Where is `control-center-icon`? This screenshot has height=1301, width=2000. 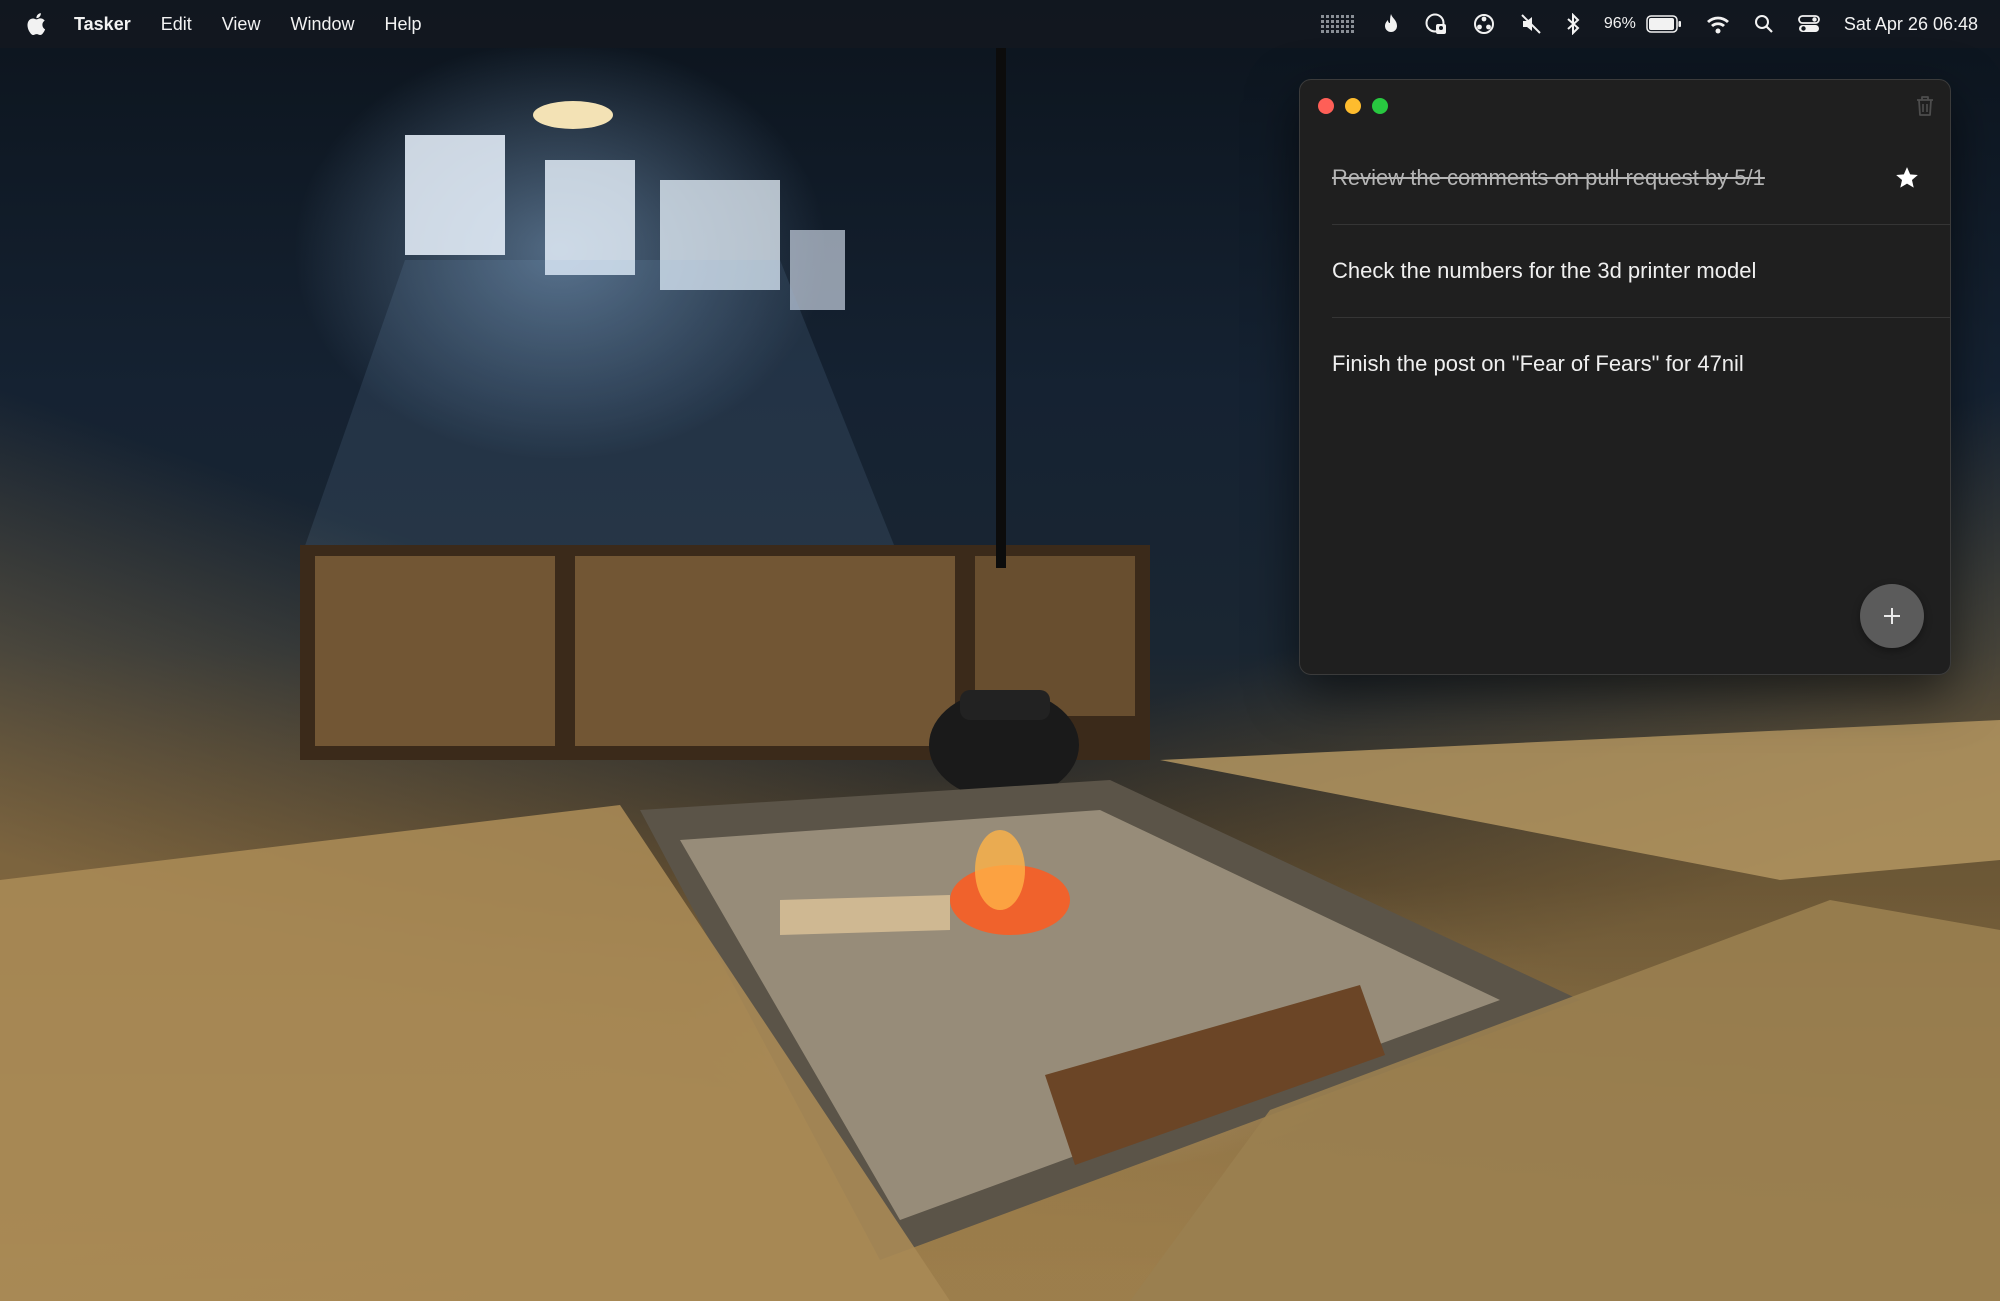
control-center-icon is located at coordinates (1808, 24).